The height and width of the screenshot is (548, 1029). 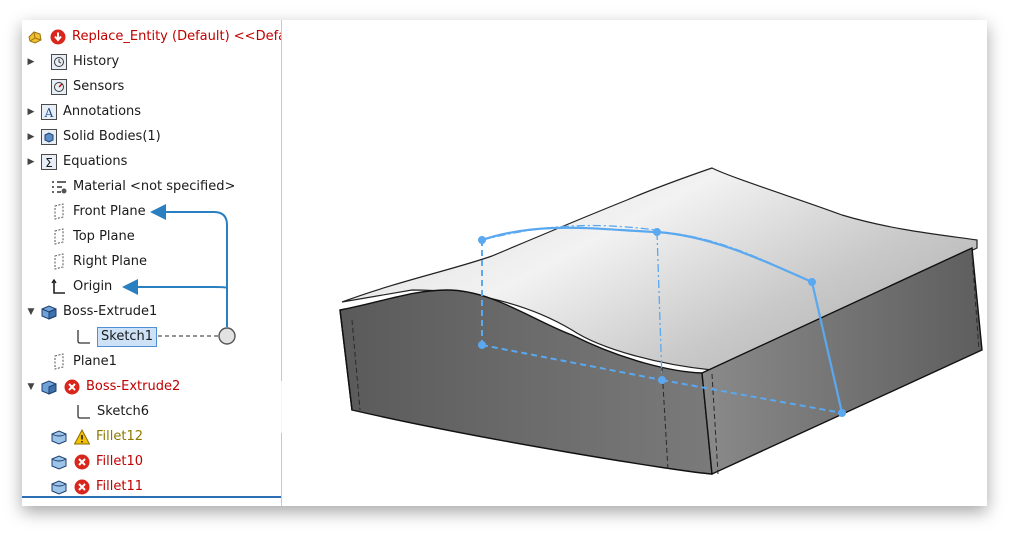 What do you see at coordinates (58, 37) in the screenshot?
I see `rebuild-error-icon` at bounding box center [58, 37].